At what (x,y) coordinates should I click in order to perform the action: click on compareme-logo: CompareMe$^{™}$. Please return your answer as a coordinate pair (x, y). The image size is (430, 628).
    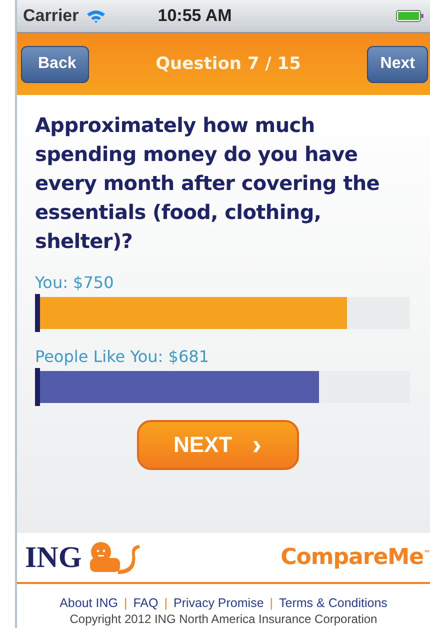
    Looking at the image, I should click on (355, 557).